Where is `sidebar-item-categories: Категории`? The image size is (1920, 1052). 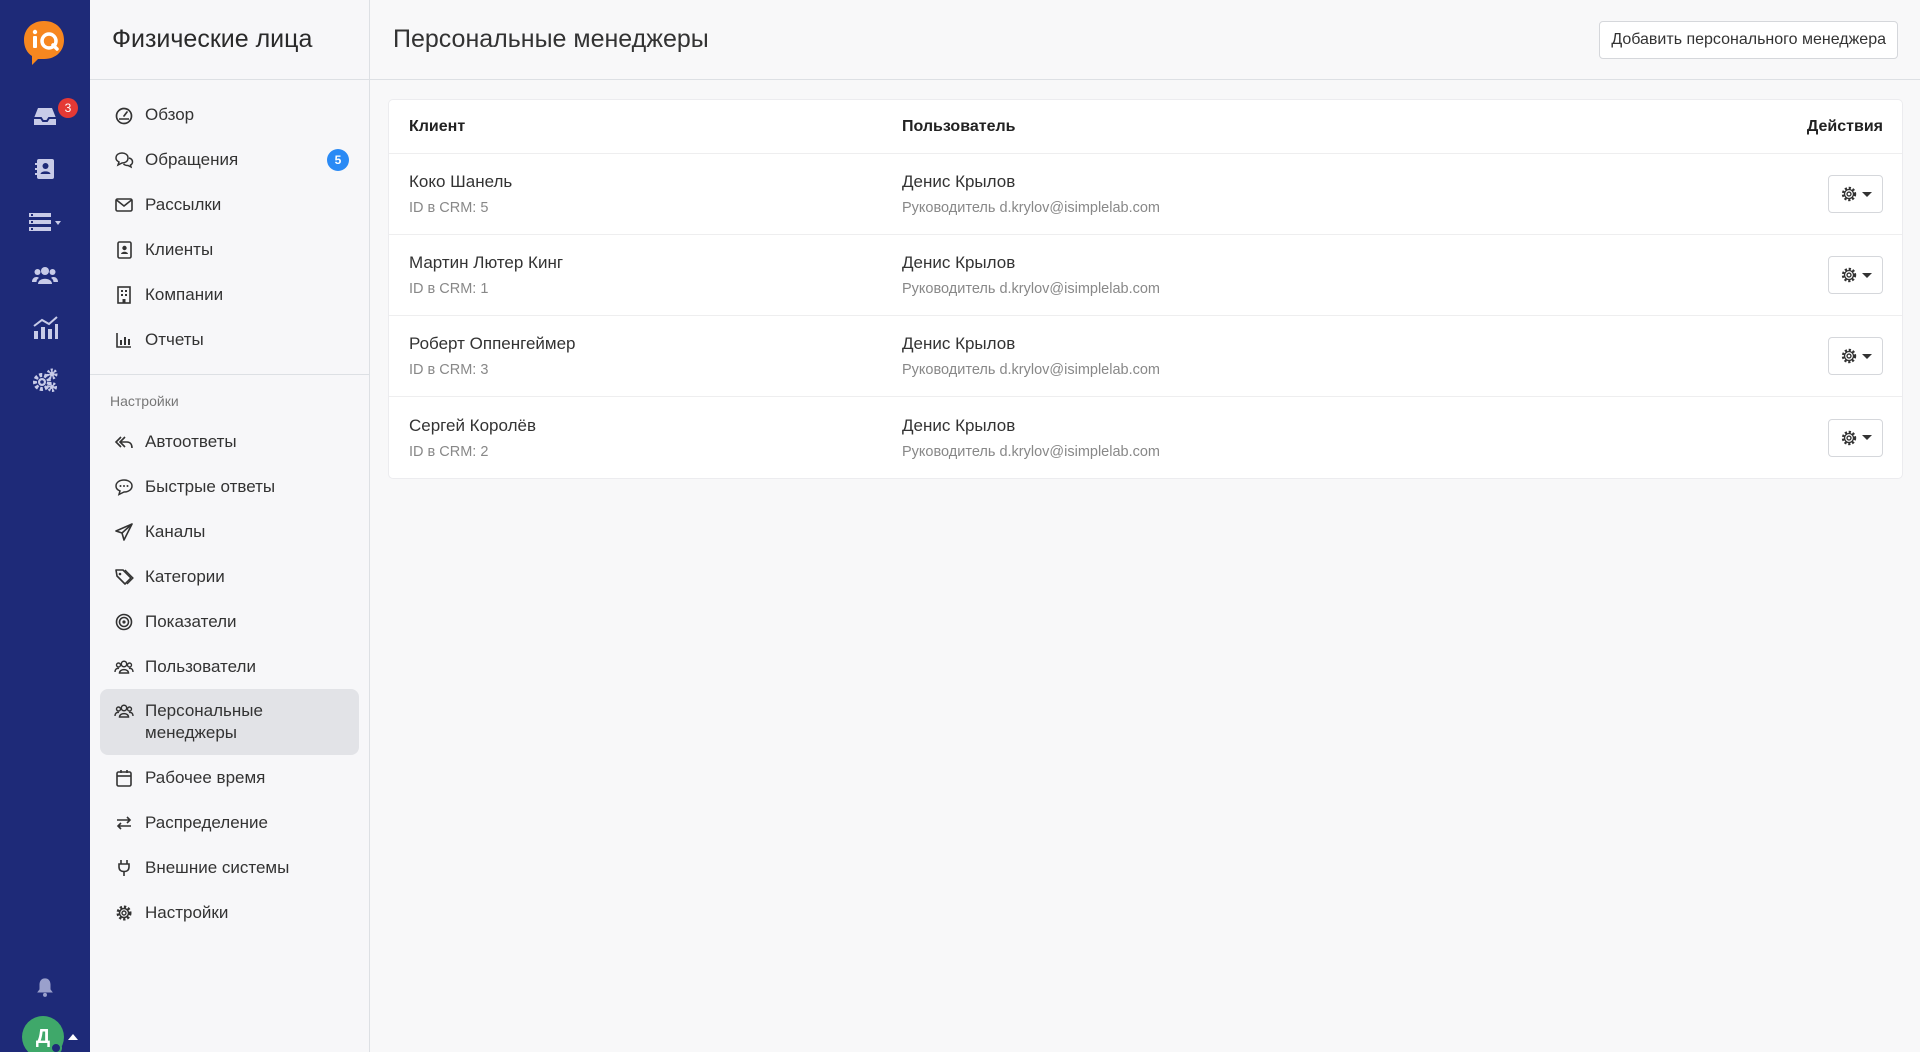 sidebar-item-categories: Категории is located at coordinates (229, 576).